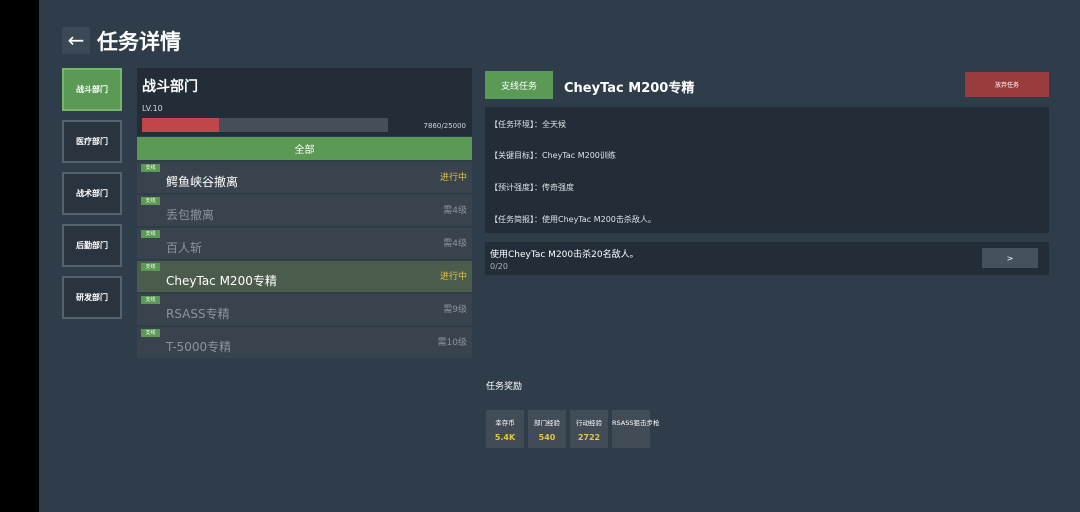 The height and width of the screenshot is (512, 1080). Describe the element at coordinates (221, 281) in the screenshot. I see `mission-name: CheyTac M200专精` at that location.